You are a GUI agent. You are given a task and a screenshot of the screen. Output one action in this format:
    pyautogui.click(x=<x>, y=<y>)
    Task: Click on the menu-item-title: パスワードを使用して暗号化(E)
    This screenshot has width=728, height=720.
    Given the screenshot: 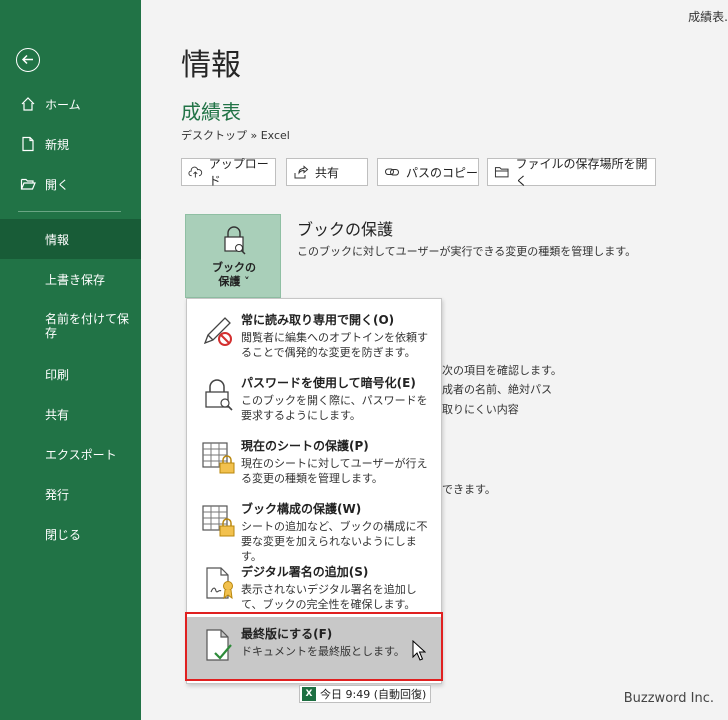 What is the action you would take?
    pyautogui.click(x=328, y=383)
    